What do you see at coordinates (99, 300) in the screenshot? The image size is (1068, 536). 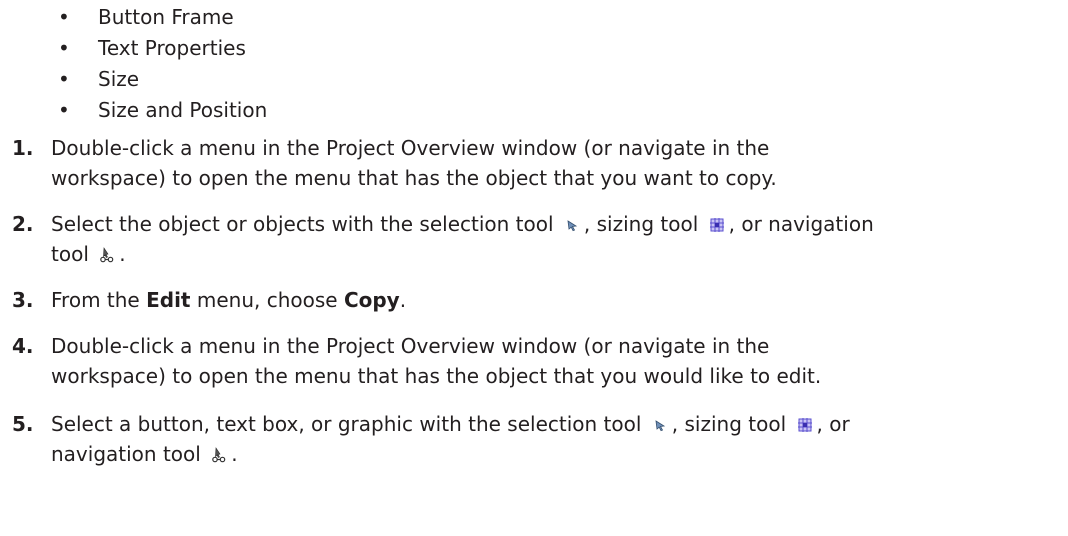 I see `step-text-segment: From the` at bounding box center [99, 300].